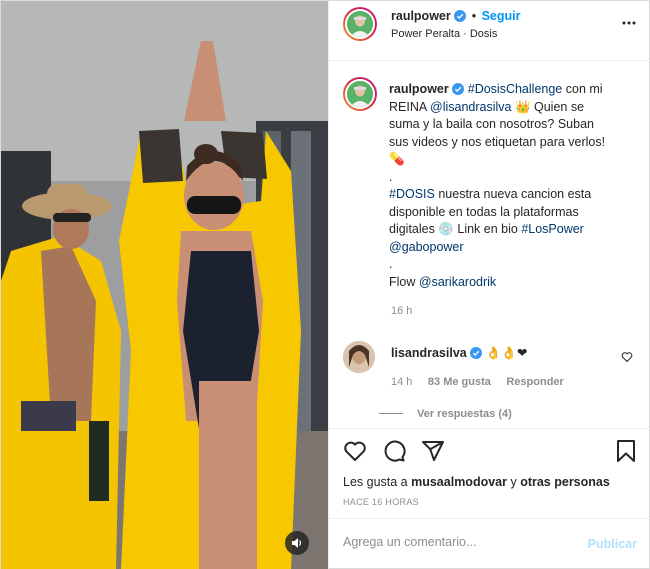 This screenshot has height=569, width=650. Describe the element at coordinates (552, 229) in the screenshot. I see `caption-link: #LosPower` at that location.